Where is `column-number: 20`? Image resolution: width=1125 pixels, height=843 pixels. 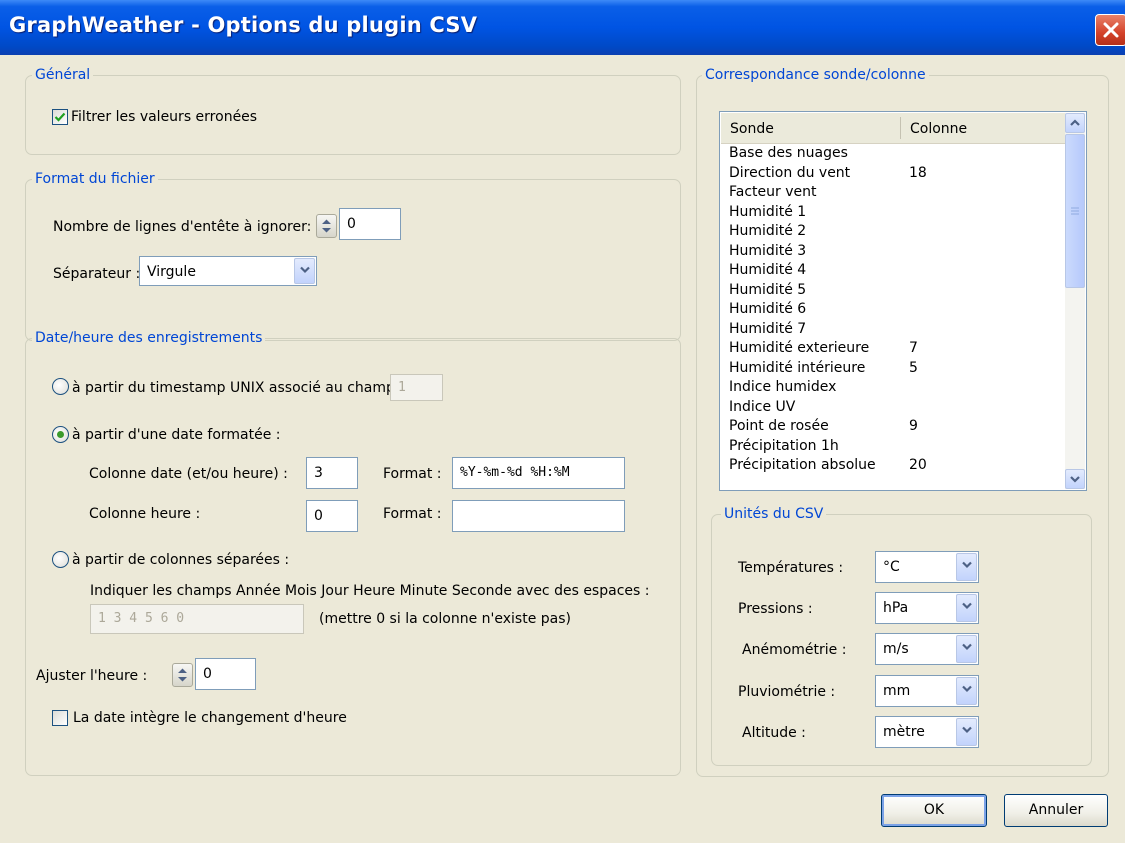
column-number: 20 is located at coordinates (918, 465).